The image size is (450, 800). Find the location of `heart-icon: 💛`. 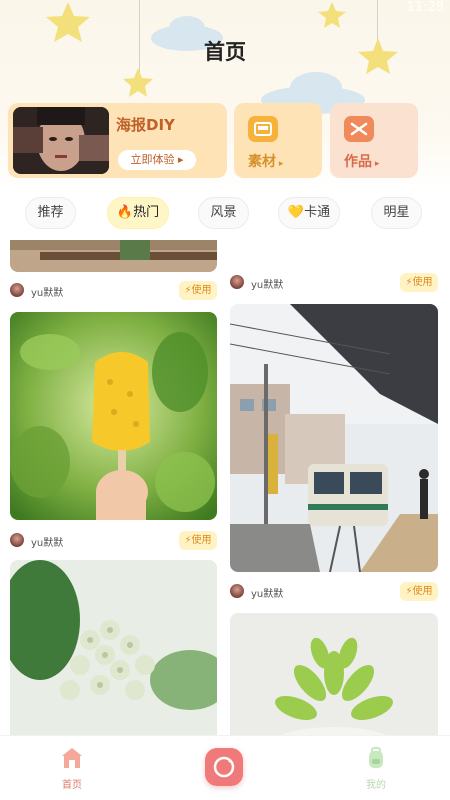

heart-icon: 💛 is located at coordinates (296, 212).